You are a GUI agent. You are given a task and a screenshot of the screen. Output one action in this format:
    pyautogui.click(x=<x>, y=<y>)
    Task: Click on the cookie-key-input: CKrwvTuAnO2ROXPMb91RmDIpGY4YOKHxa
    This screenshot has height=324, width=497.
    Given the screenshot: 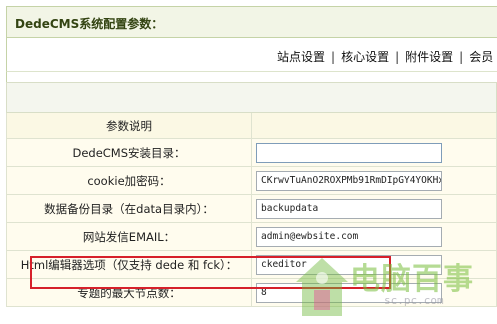 What is the action you would take?
    pyautogui.click(x=349, y=180)
    